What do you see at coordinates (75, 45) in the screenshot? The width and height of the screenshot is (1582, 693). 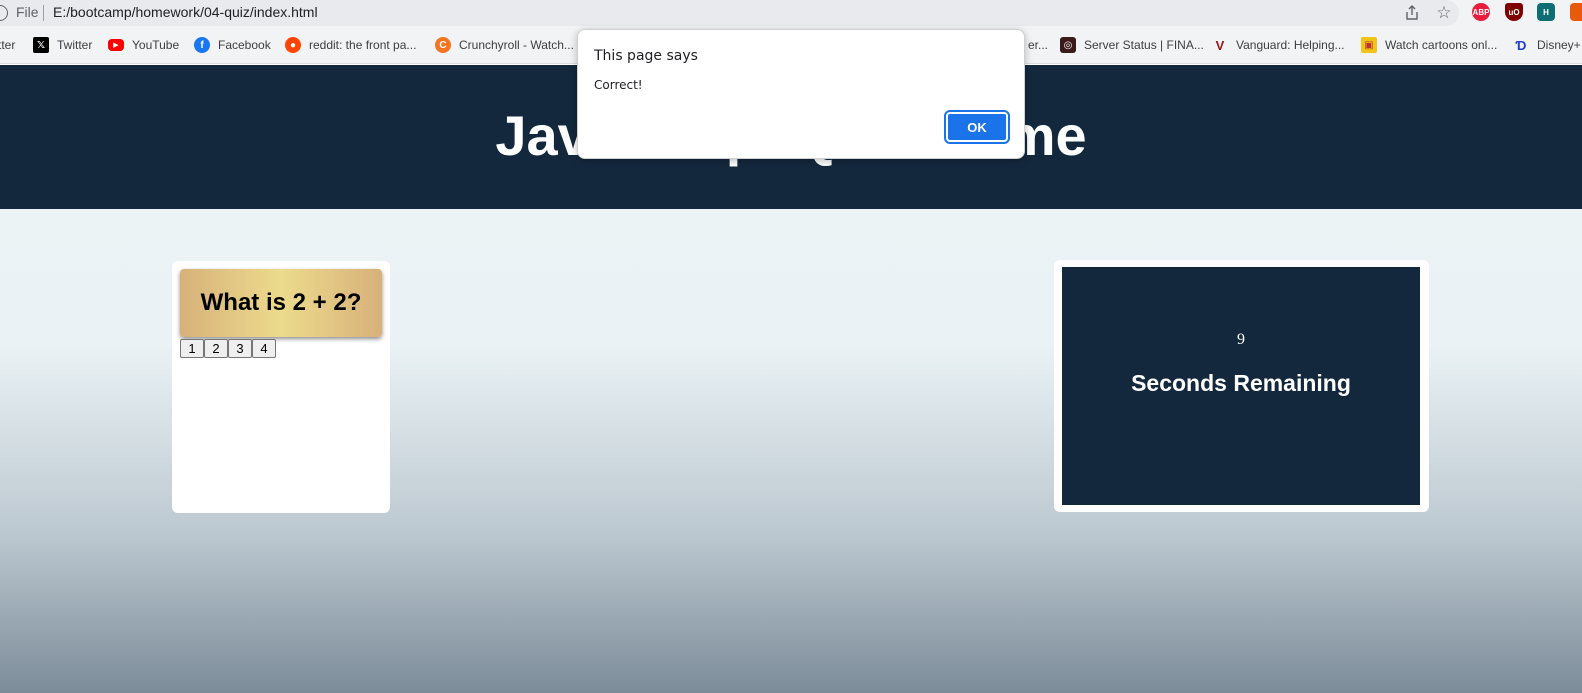 I see `bookmark-label: Twitter` at bounding box center [75, 45].